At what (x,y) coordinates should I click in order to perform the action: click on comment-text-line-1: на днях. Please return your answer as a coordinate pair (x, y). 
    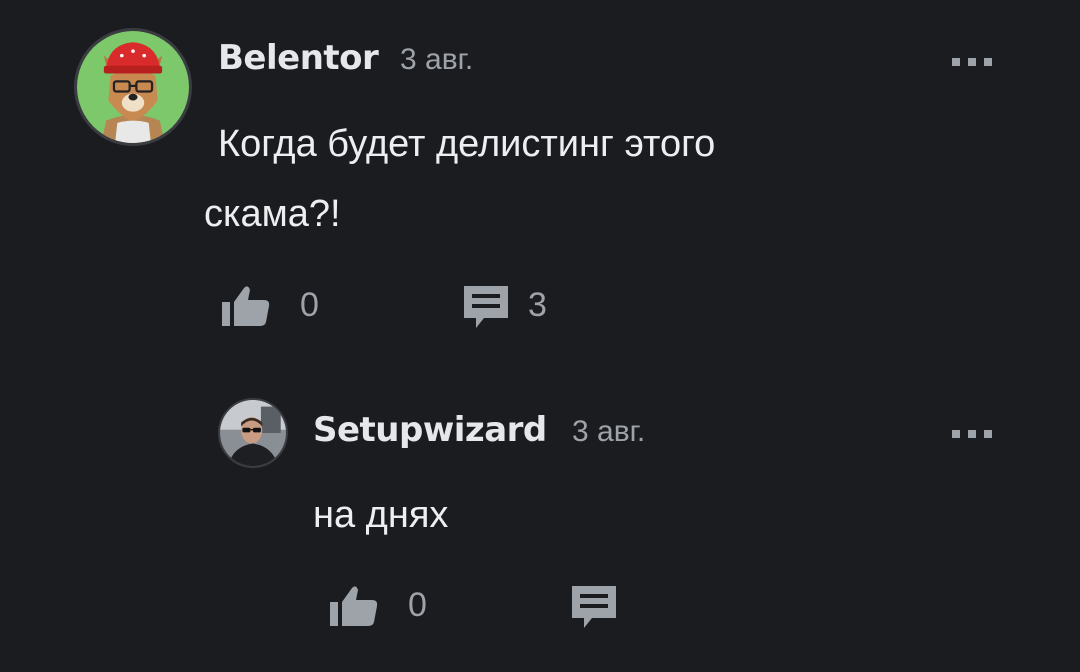
    Looking at the image, I should click on (381, 515).